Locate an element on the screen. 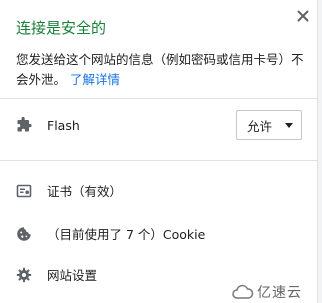 The image size is (322, 303). gear-icon is located at coordinates (24, 274).